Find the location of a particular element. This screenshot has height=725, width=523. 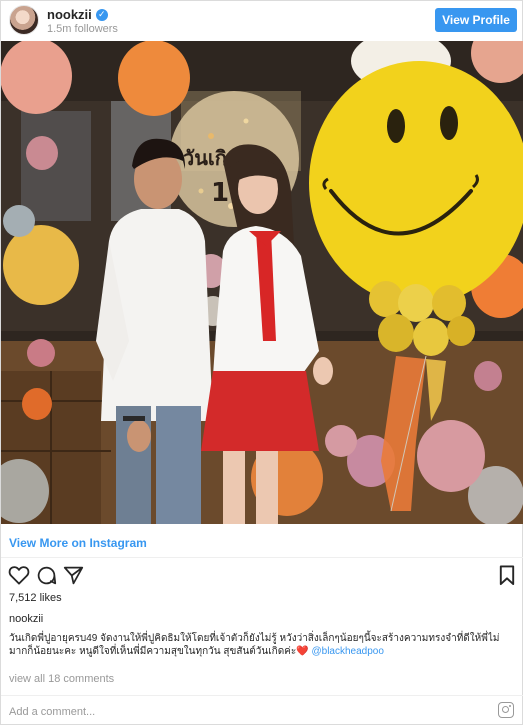

like-count: 7,512 likes is located at coordinates (35, 598).